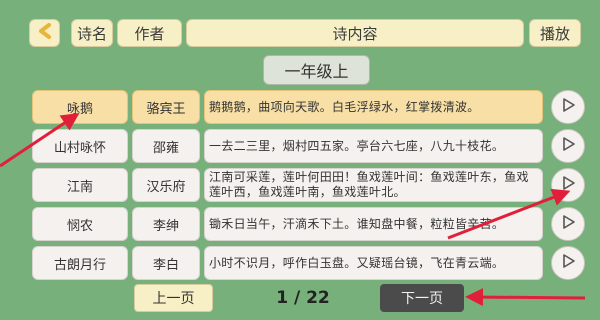  Describe the element at coordinates (316, 70) in the screenshot. I see `grade-label: 一年级上` at that location.